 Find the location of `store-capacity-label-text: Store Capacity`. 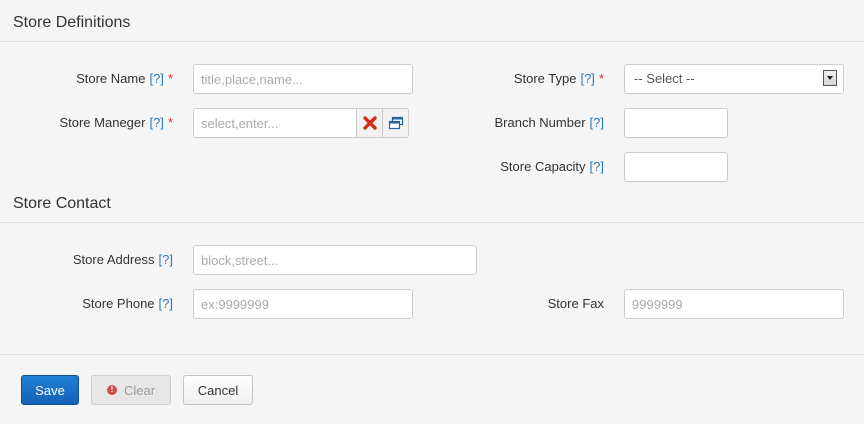

store-capacity-label-text: Store Capacity is located at coordinates (543, 166).